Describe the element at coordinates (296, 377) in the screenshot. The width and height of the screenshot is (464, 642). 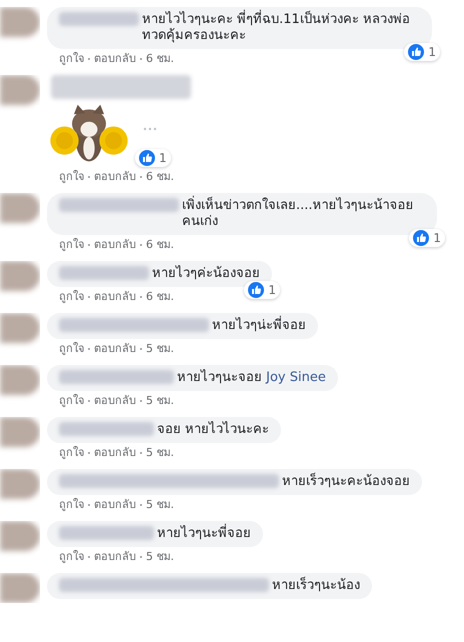
I see `mention-link: Joy Sinee` at that location.